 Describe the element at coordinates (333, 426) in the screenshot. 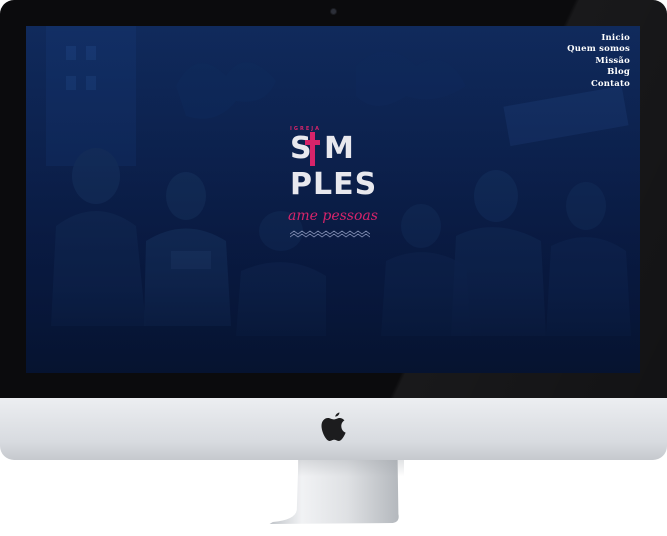

I see `apple-logo-icon` at that location.